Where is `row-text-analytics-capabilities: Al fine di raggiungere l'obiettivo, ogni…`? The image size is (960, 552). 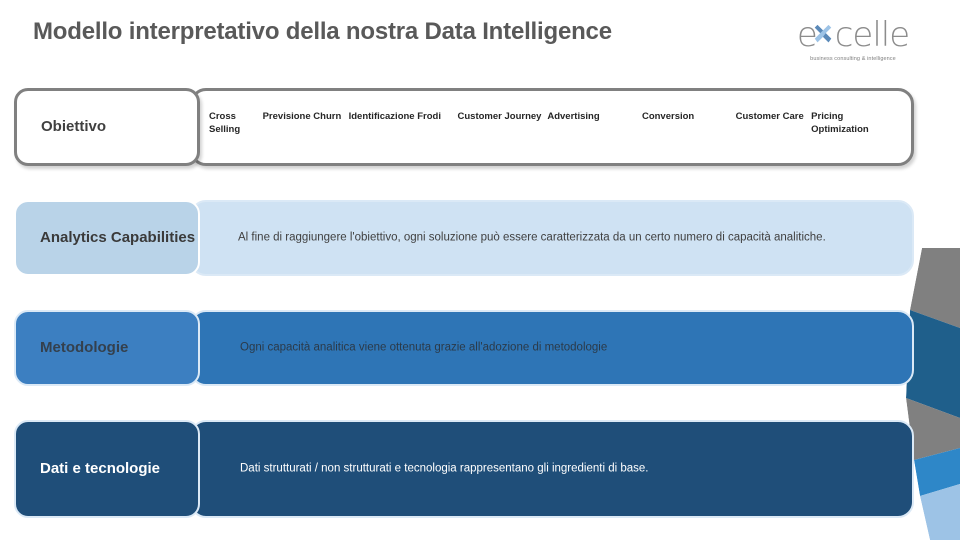 row-text-analytics-capabilities: Al fine di raggiungere l'obiettivo, ogni… is located at coordinates (532, 237).